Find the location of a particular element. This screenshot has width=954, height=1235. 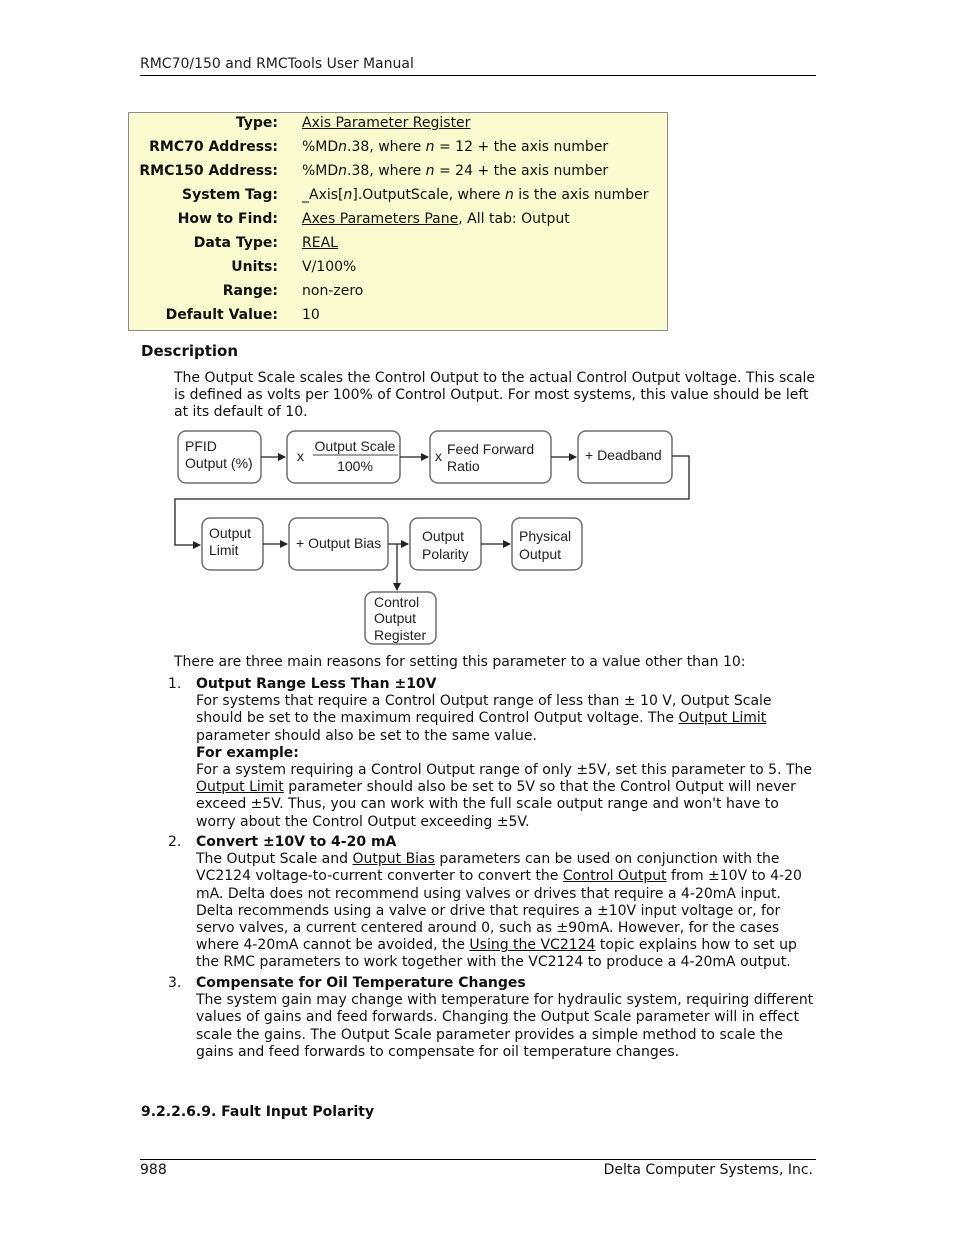

block-physical-output is located at coordinates (547, 544).